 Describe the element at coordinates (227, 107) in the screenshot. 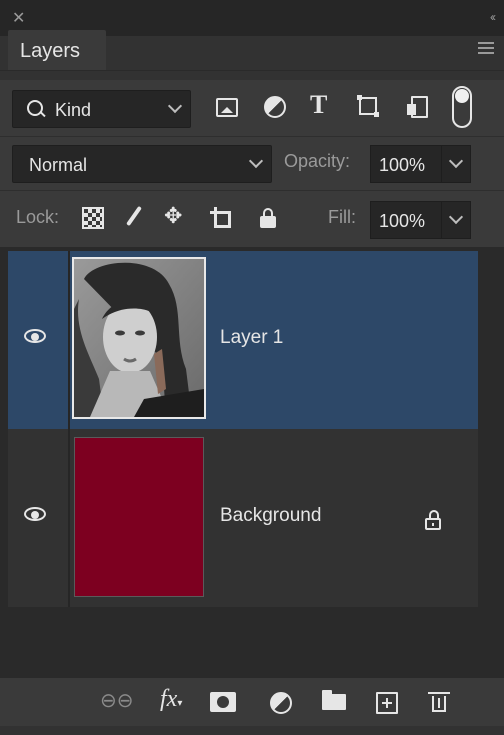

I see `image-filter-icon` at that location.